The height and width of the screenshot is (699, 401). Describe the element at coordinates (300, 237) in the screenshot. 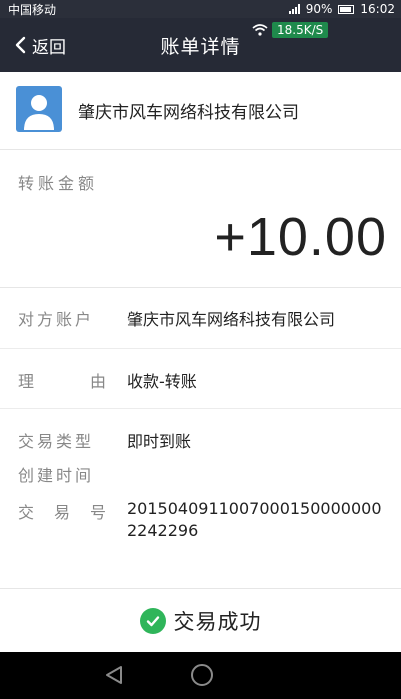

I see `amount-value: +10.00` at that location.